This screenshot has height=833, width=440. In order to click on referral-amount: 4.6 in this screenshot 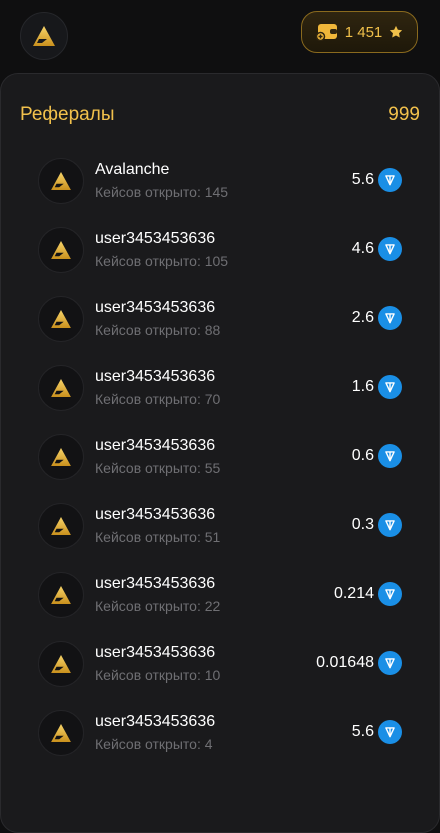, I will do `click(362, 248)`.